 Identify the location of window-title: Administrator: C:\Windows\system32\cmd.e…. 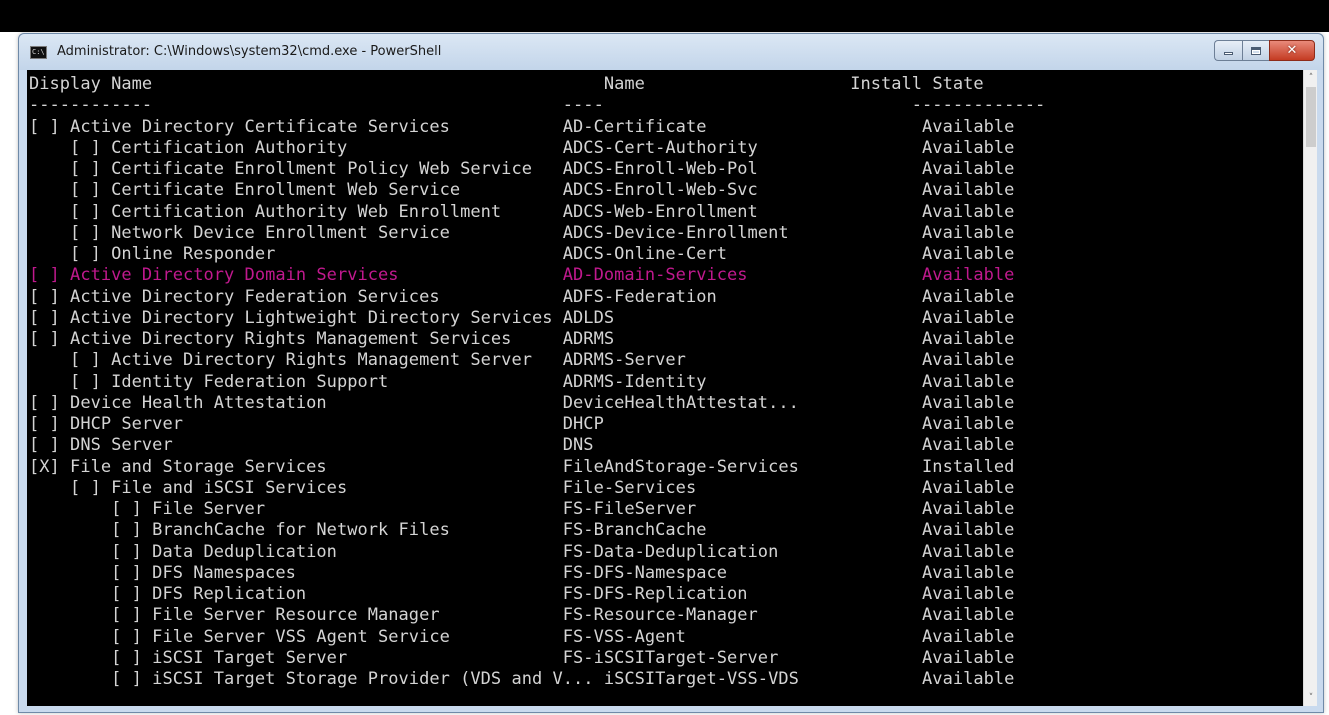
(249, 51).